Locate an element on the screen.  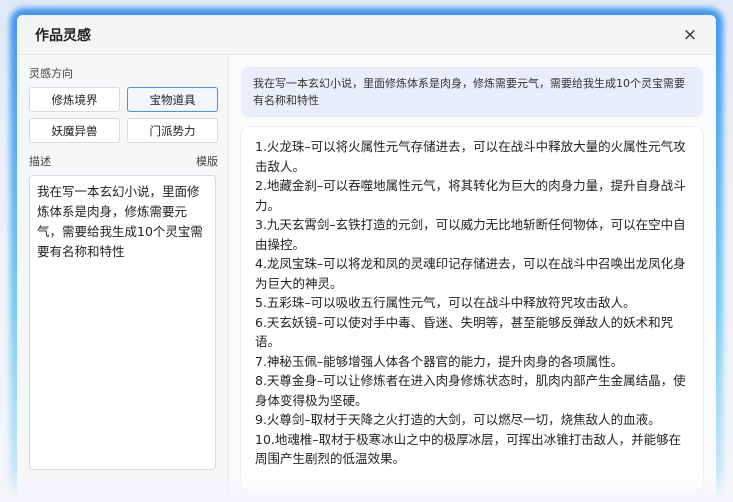
direction-label: 灵感方向 is located at coordinates (51, 73).